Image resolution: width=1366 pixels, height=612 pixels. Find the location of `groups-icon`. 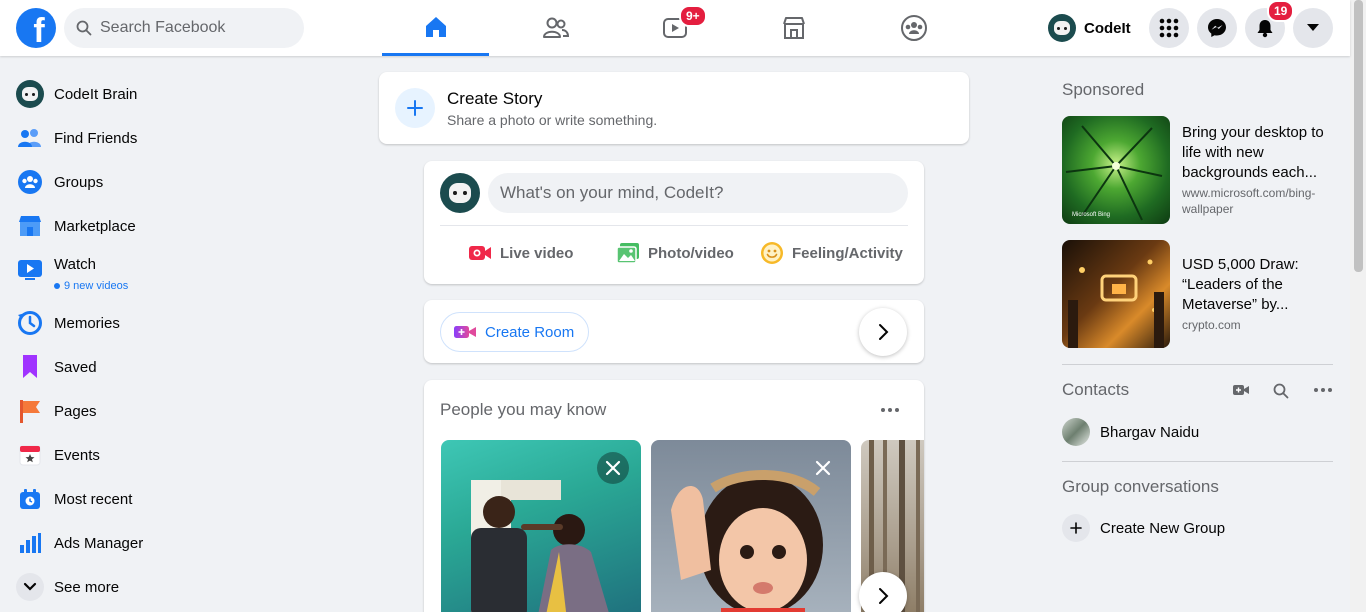

groups-icon is located at coordinates (30, 182).